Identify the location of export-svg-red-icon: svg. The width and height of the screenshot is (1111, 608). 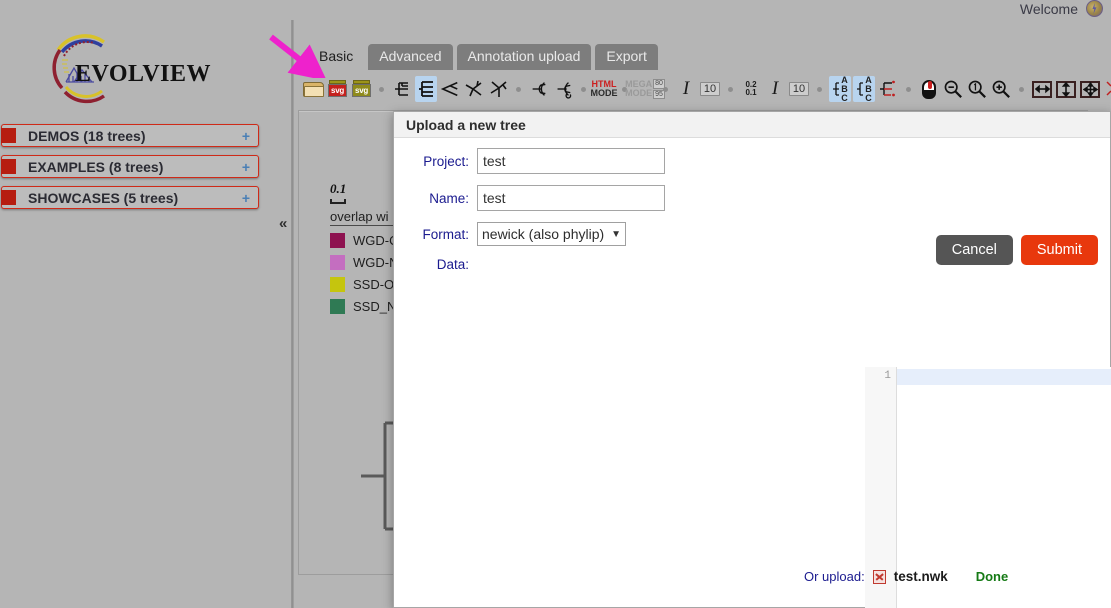
(337, 89).